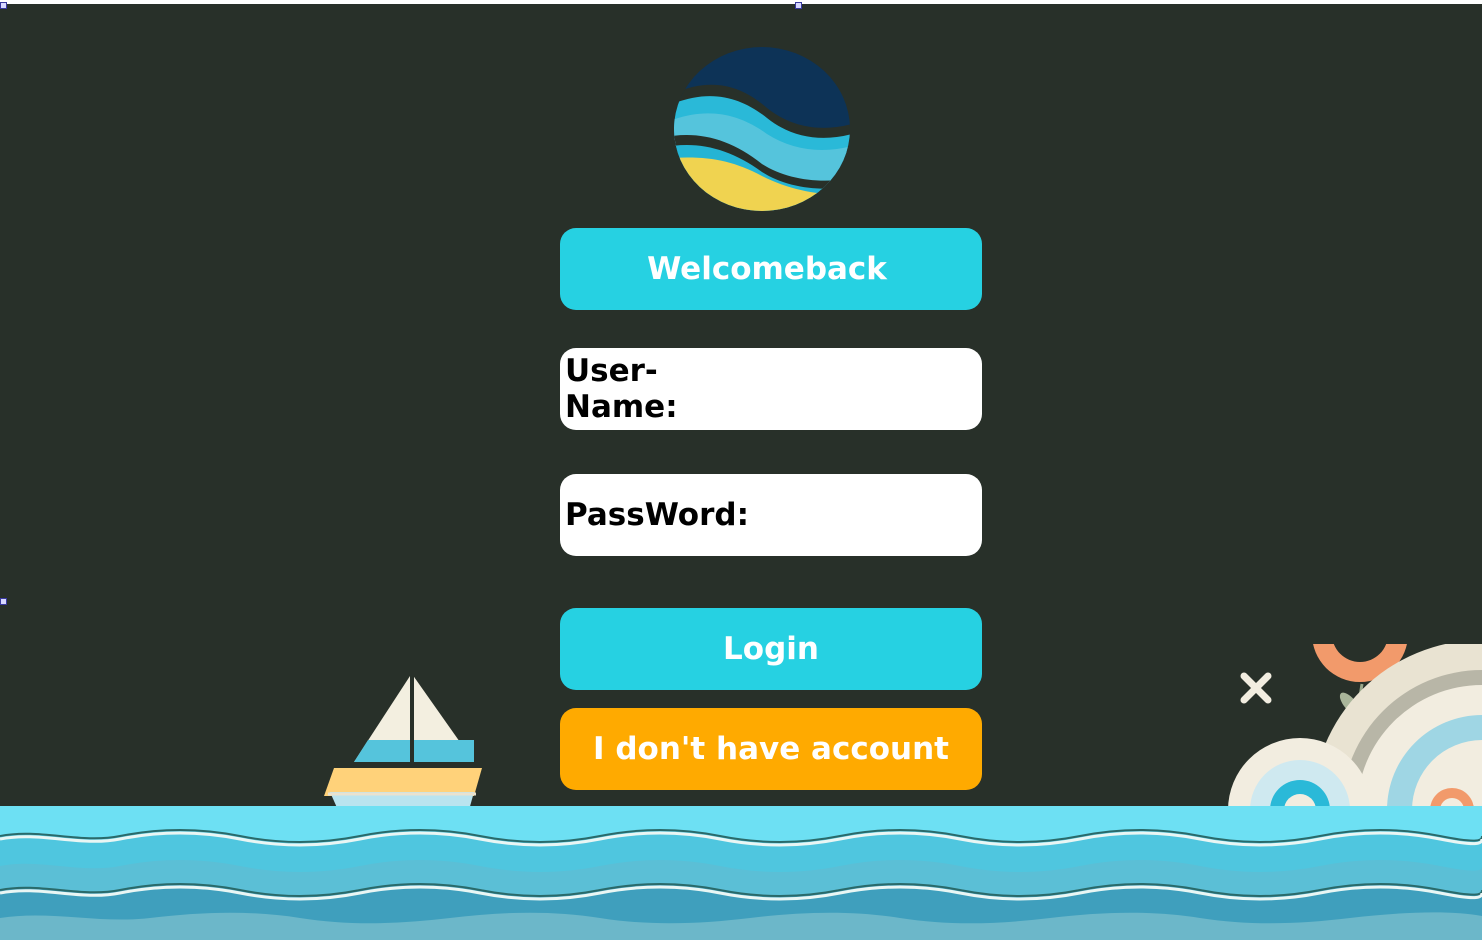 Image resolution: width=1482 pixels, height=940 pixels. Describe the element at coordinates (771, 749) in the screenshot. I see `no-account-button: I don't have account` at that location.